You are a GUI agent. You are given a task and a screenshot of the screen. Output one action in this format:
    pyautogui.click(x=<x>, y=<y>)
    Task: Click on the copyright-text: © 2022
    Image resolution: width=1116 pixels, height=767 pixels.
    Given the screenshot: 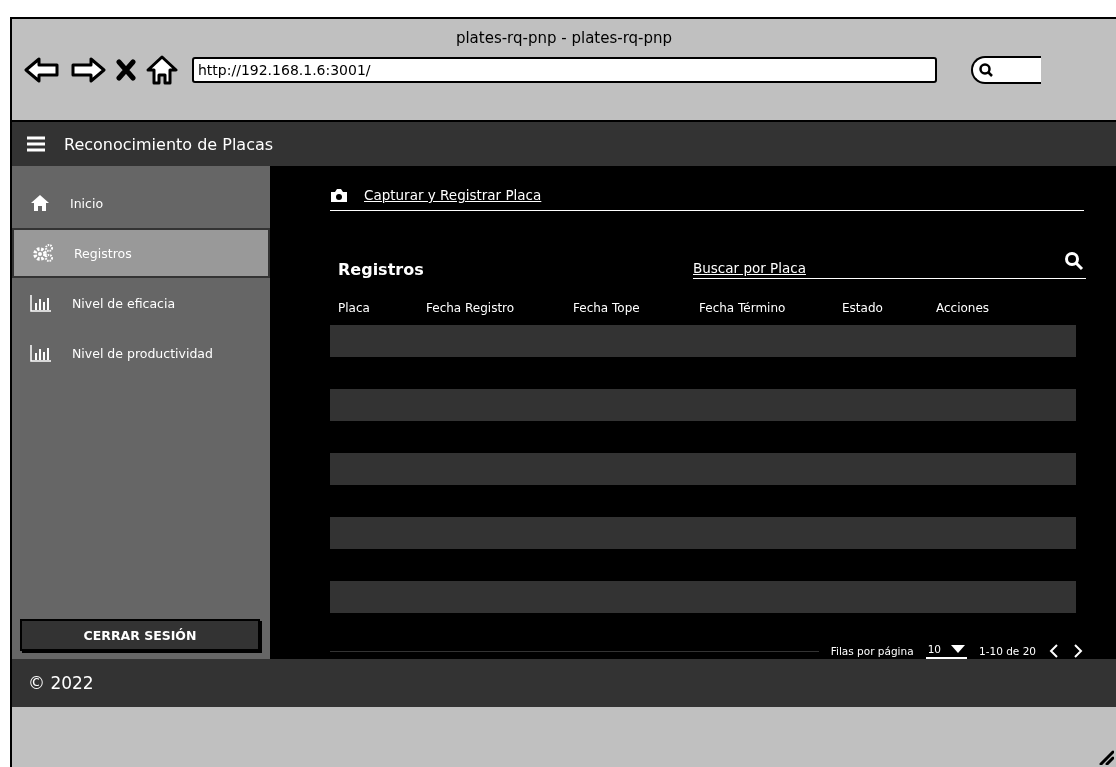 What is the action you would take?
    pyautogui.click(x=61, y=683)
    